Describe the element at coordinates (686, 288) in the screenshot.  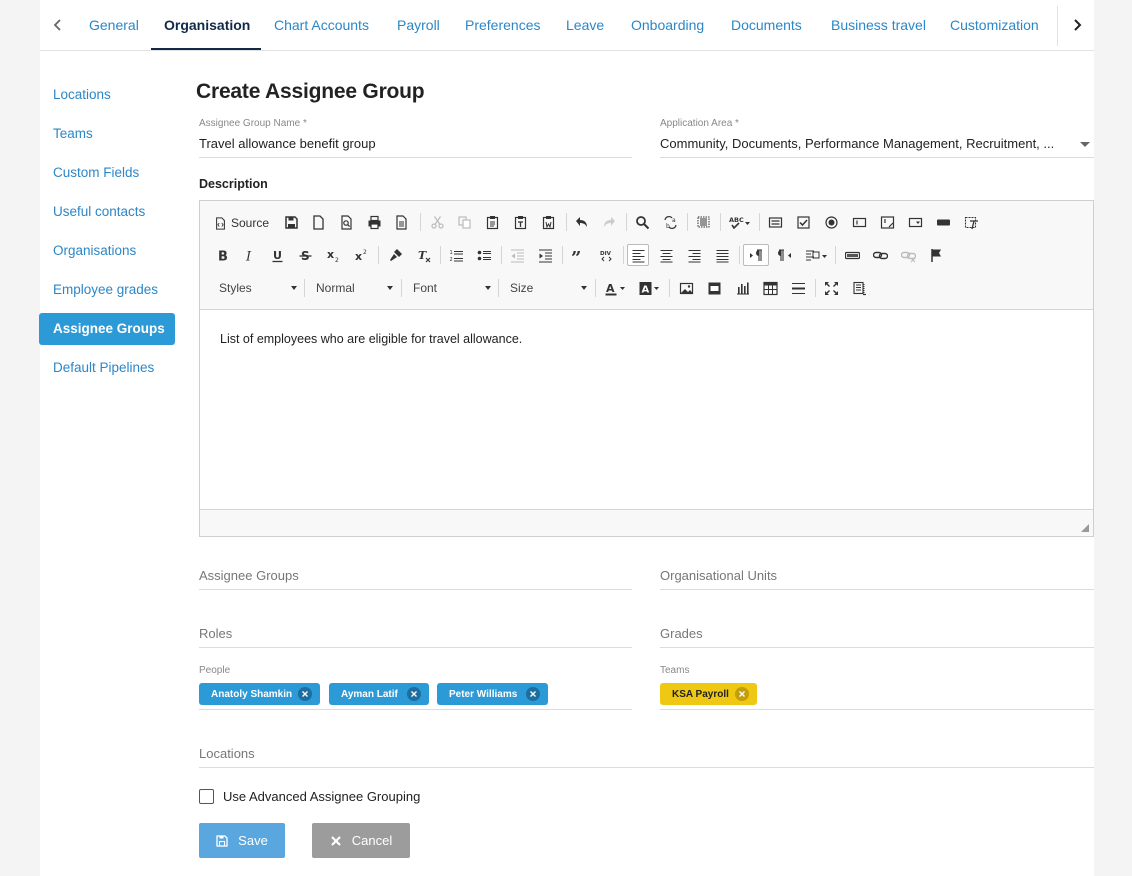
I see `image-button` at that location.